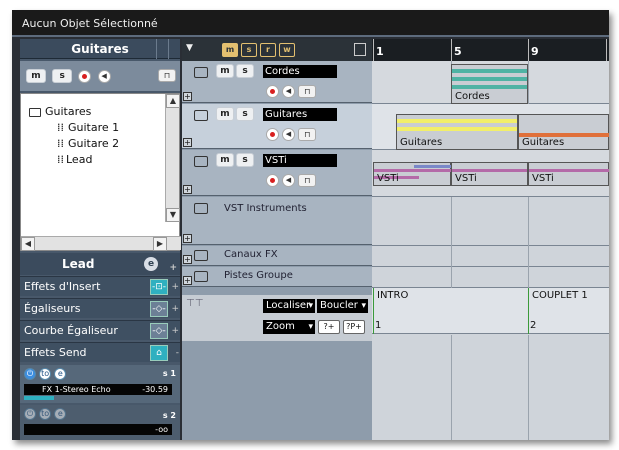 This screenshot has width=619, height=450. Describe the element at coordinates (189, 48) in the screenshot. I see `track-list-menu-icon: ▼` at that location.